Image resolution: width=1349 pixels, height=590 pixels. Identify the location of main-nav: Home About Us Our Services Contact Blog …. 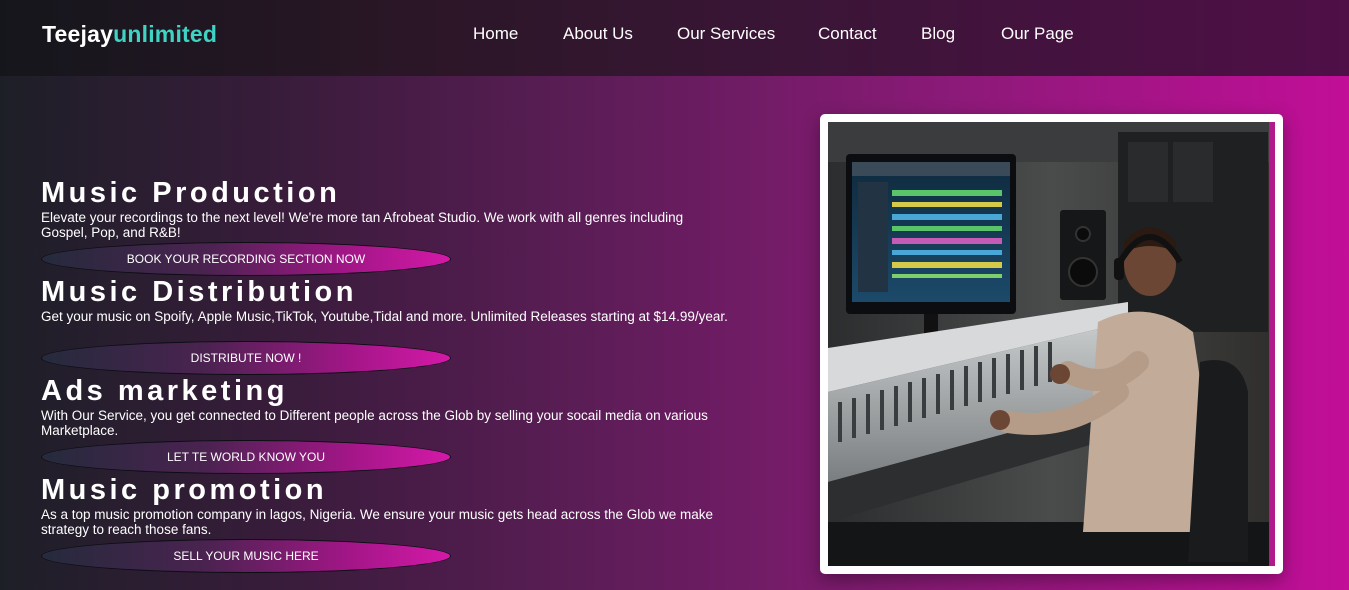
(674, 36).